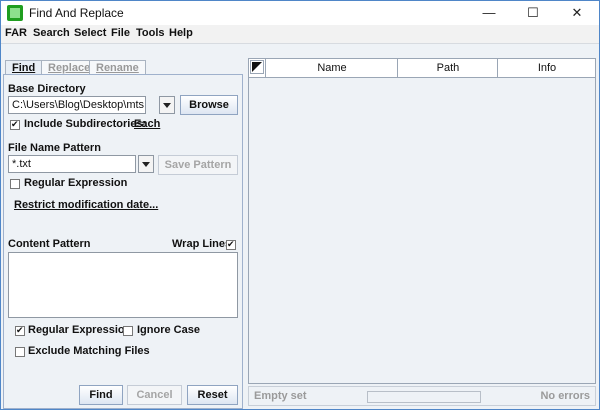  I want to click on corner-select-icon, so click(257, 67).